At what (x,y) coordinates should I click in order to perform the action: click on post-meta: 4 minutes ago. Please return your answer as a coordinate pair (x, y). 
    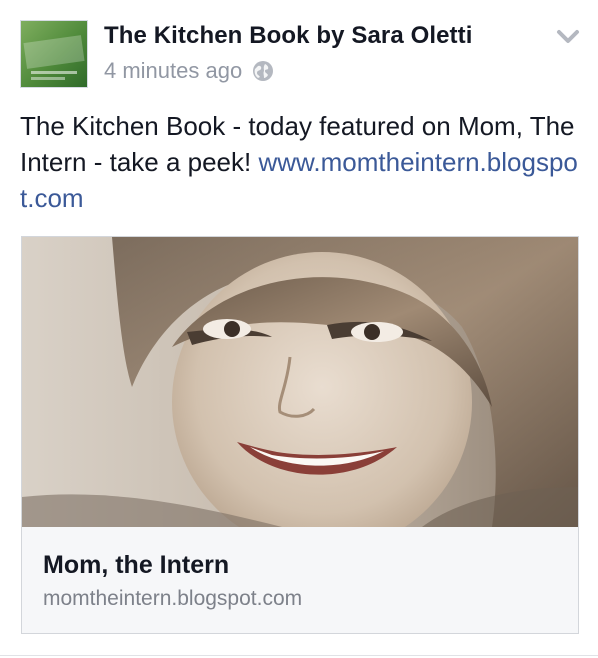
    Looking at the image, I should click on (189, 71).